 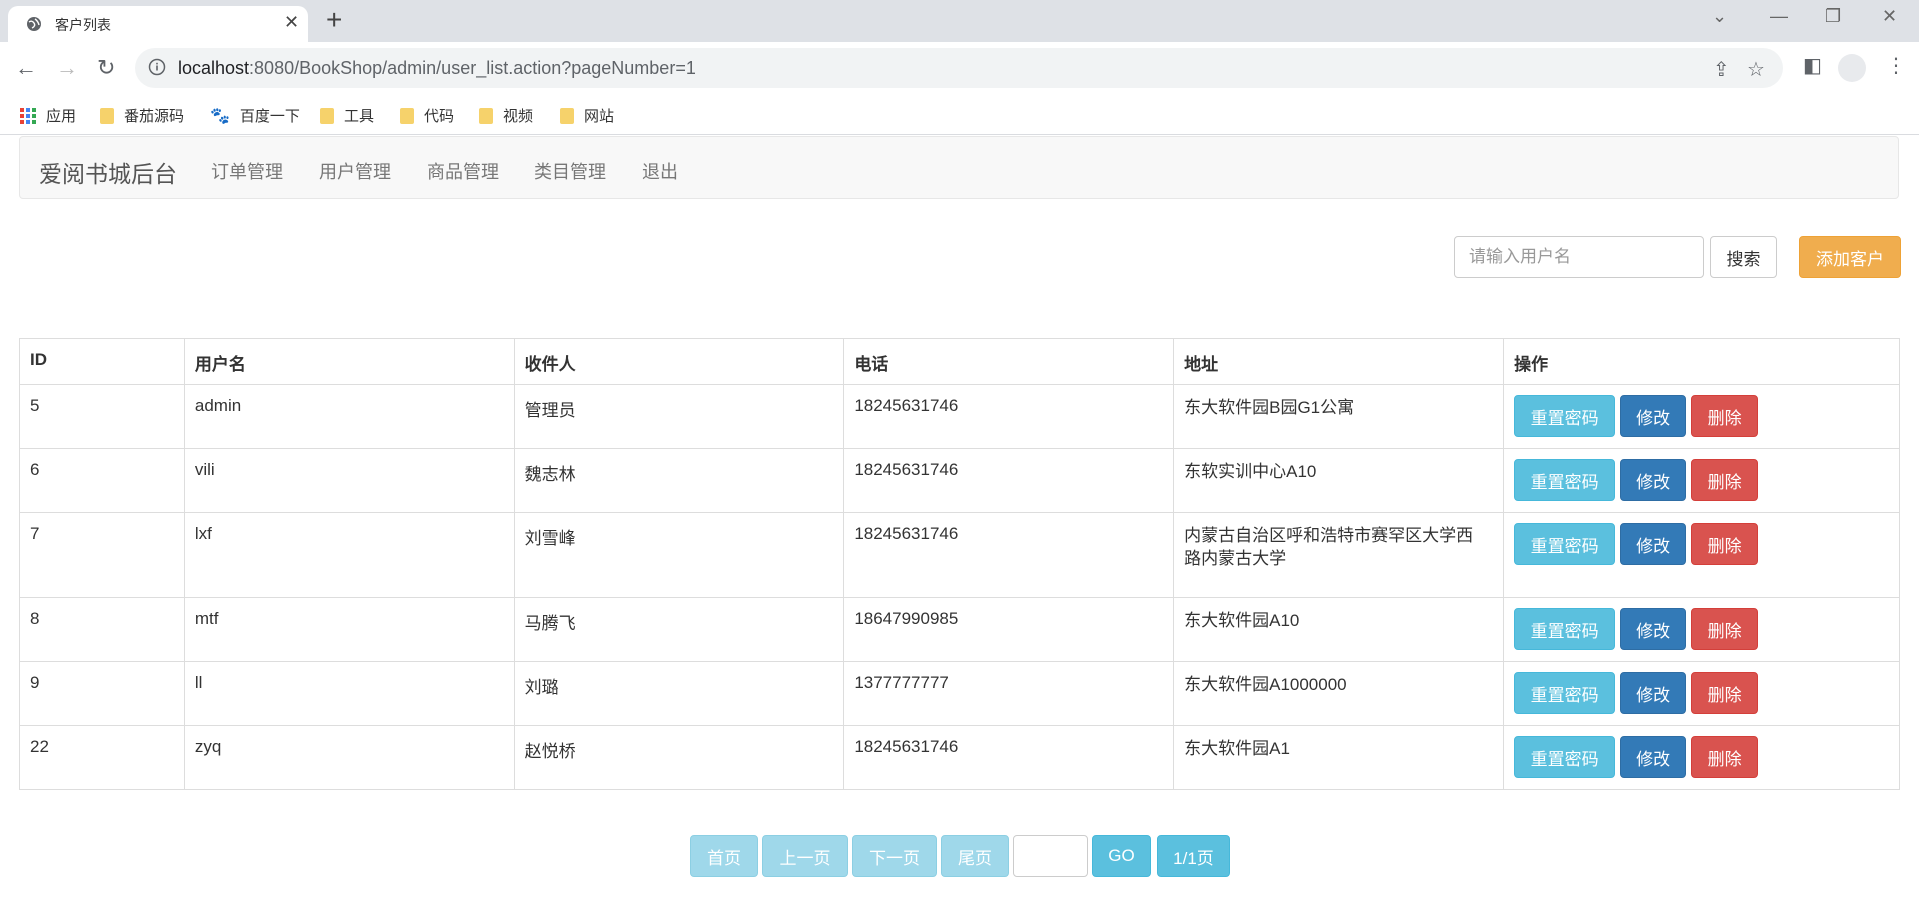 What do you see at coordinates (349, 361) in the screenshot?
I see `column-header-username: 用户名` at bounding box center [349, 361].